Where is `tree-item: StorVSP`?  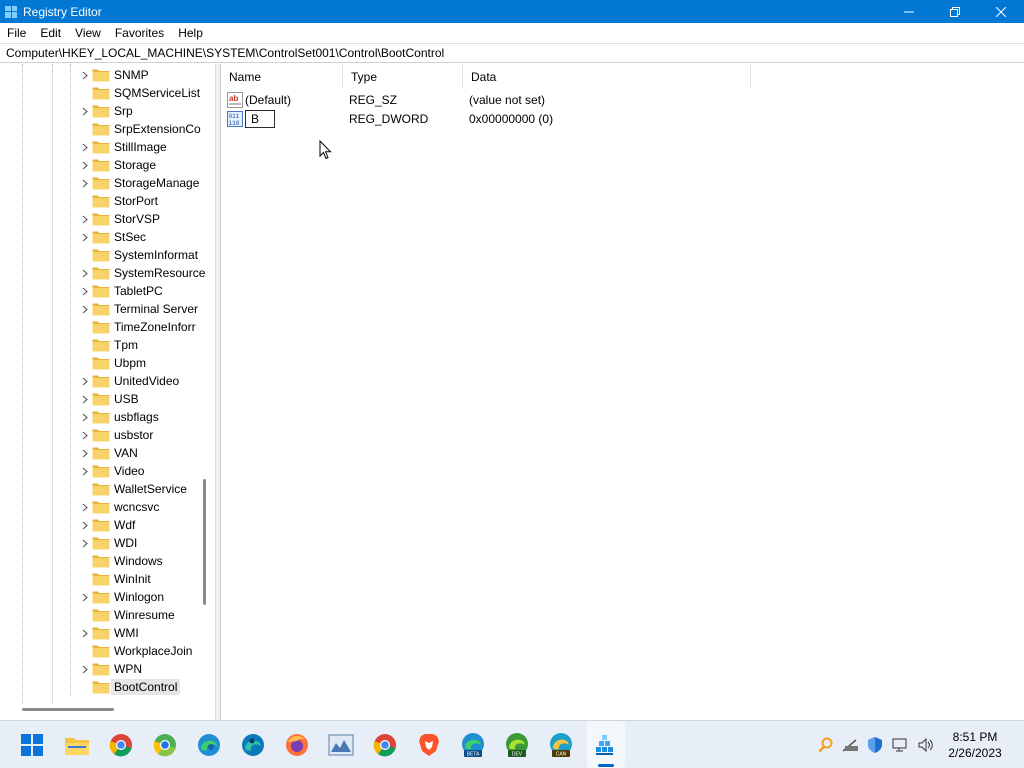
tree-item: StorVSP is located at coordinates (119, 219).